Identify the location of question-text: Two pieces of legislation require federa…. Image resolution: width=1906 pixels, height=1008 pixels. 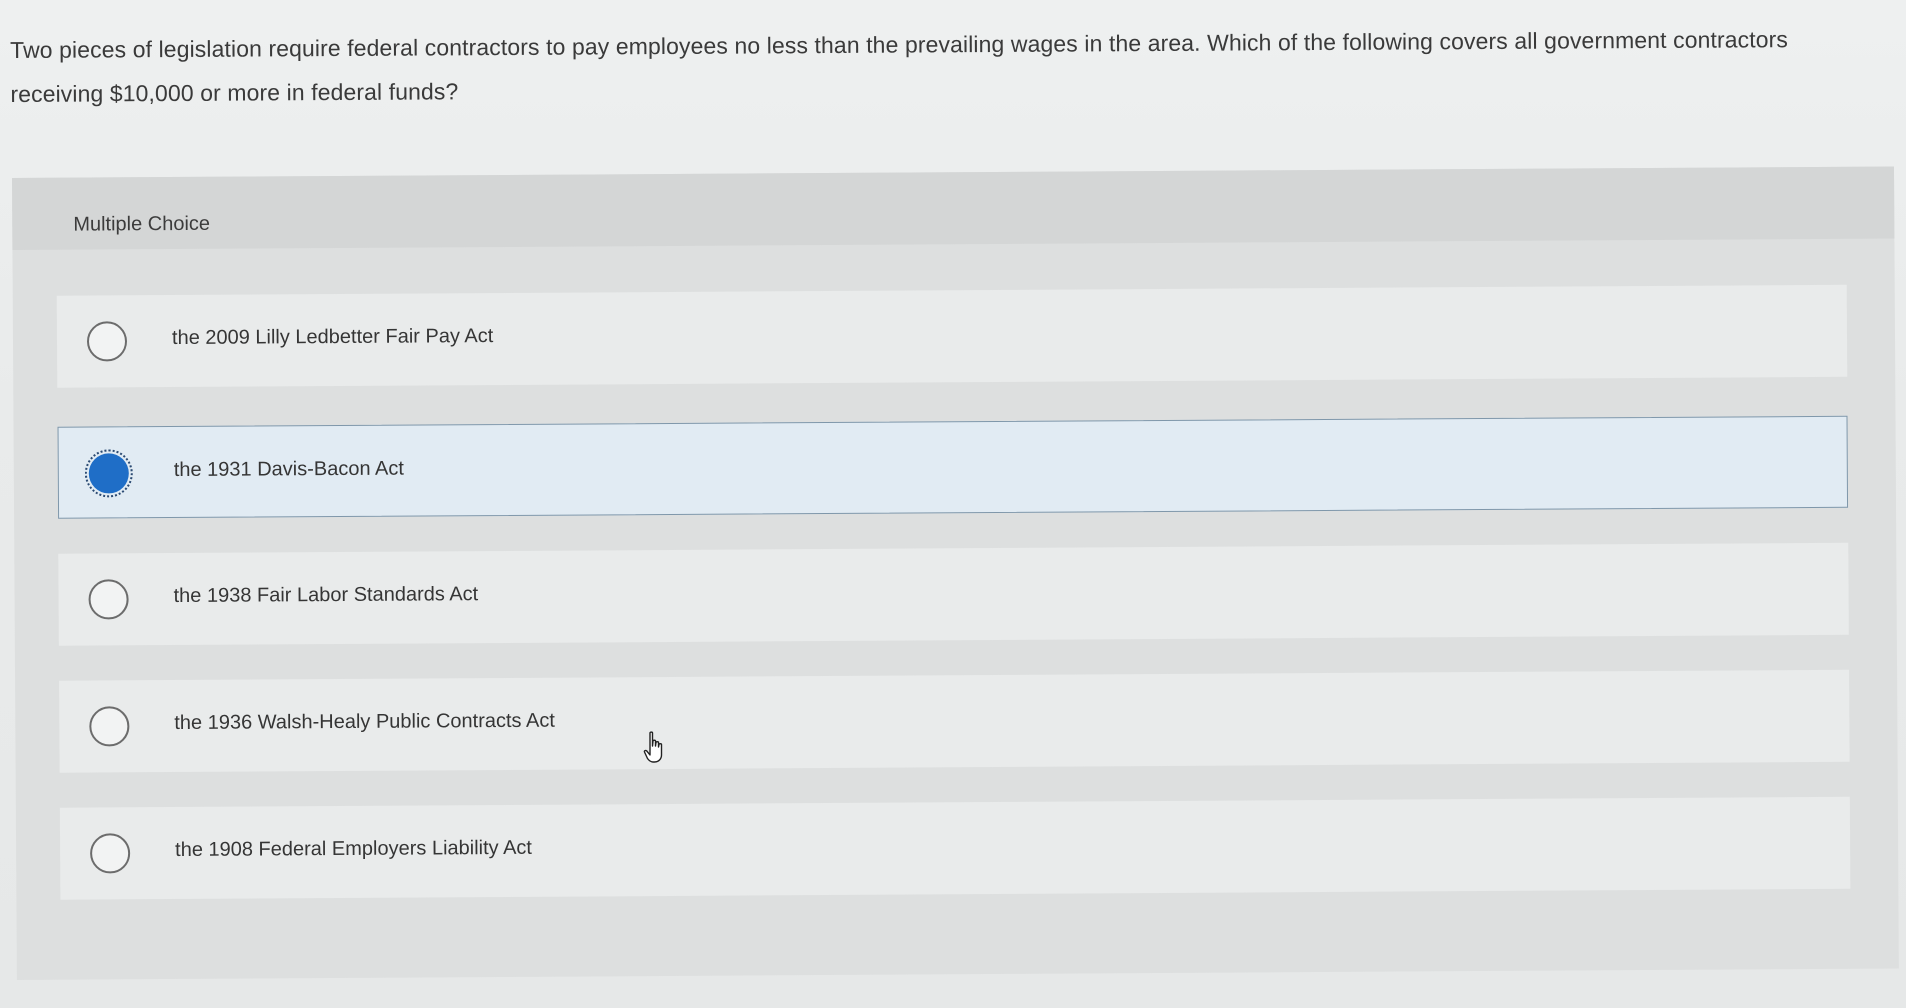
(899, 66).